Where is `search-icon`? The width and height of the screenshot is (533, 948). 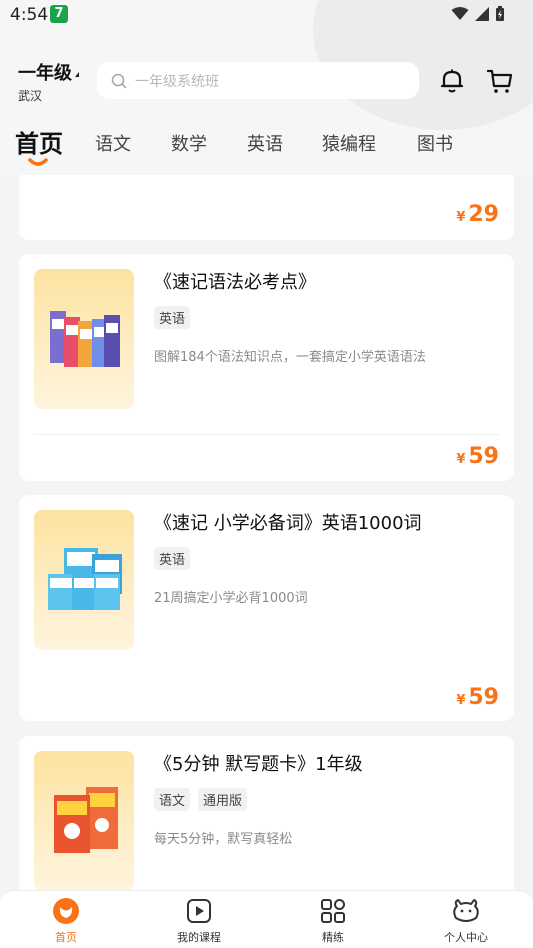 search-icon is located at coordinates (119, 80).